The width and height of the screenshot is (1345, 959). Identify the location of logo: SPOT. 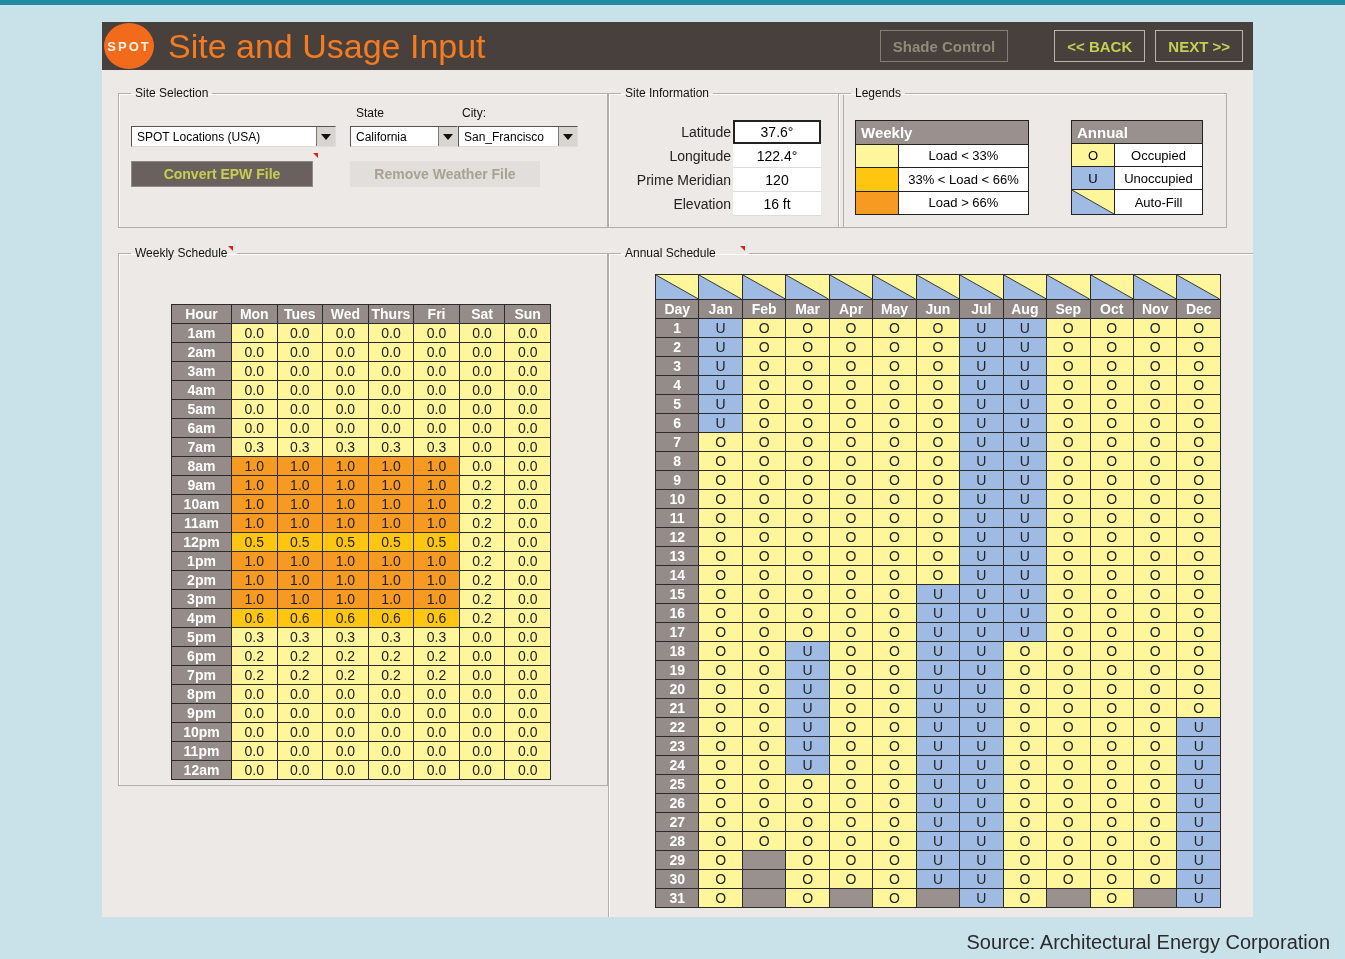
(129, 46).